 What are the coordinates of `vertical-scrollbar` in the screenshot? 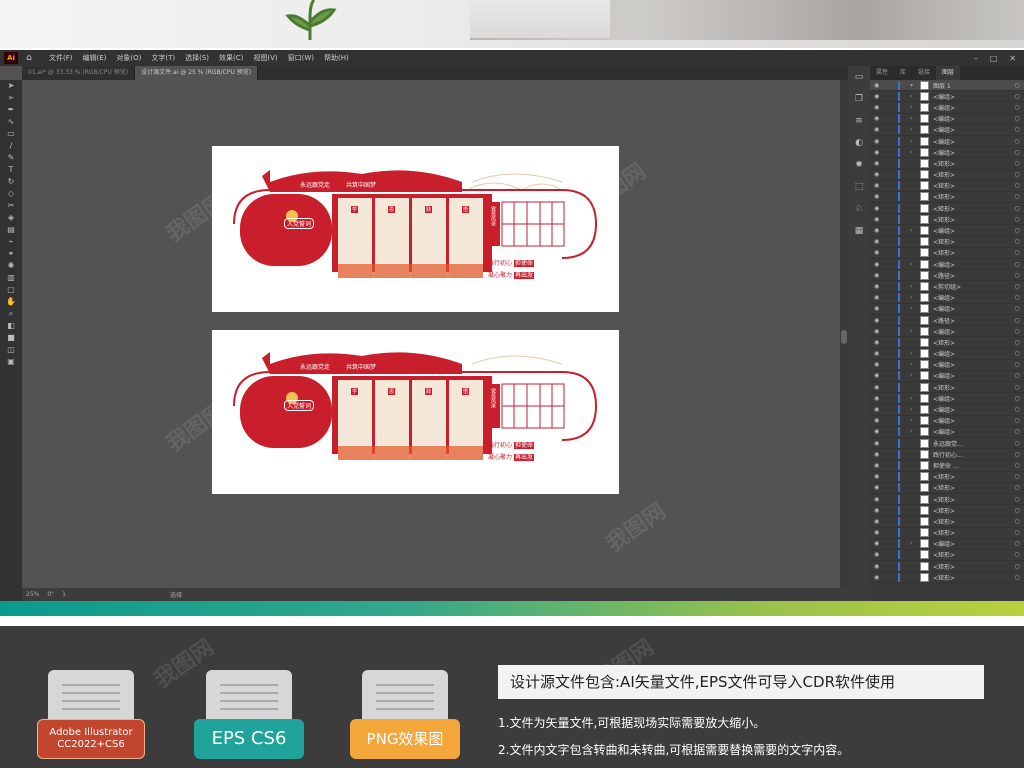 It's located at (844, 334).